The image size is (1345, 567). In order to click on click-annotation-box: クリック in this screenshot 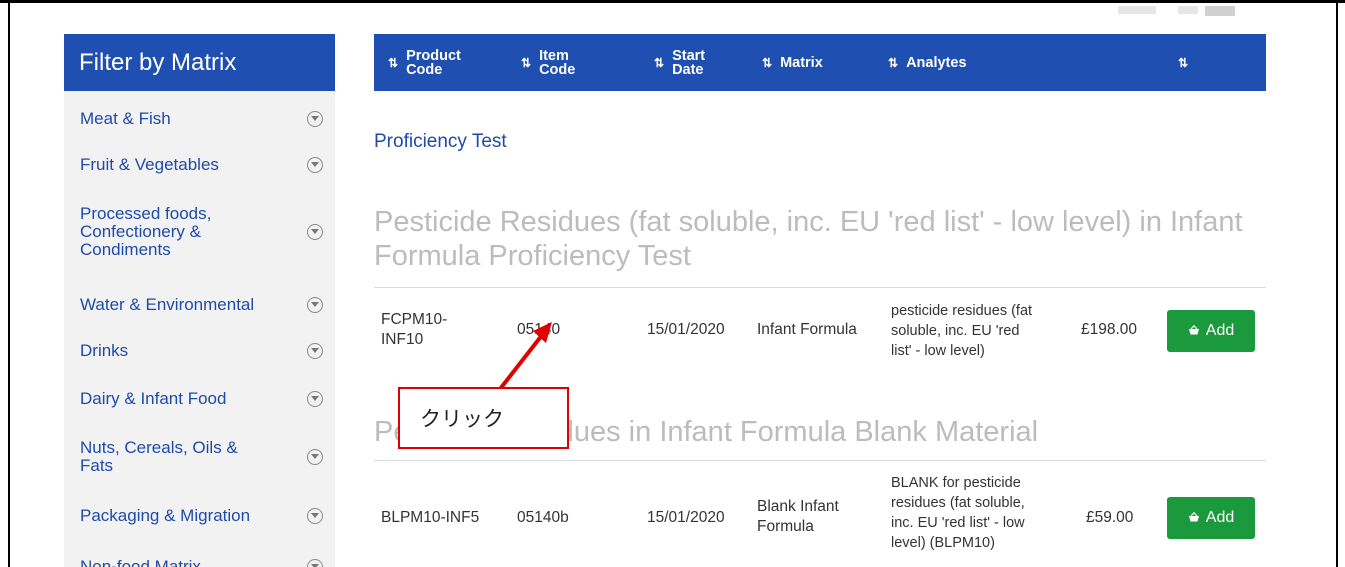, I will do `click(483, 418)`.